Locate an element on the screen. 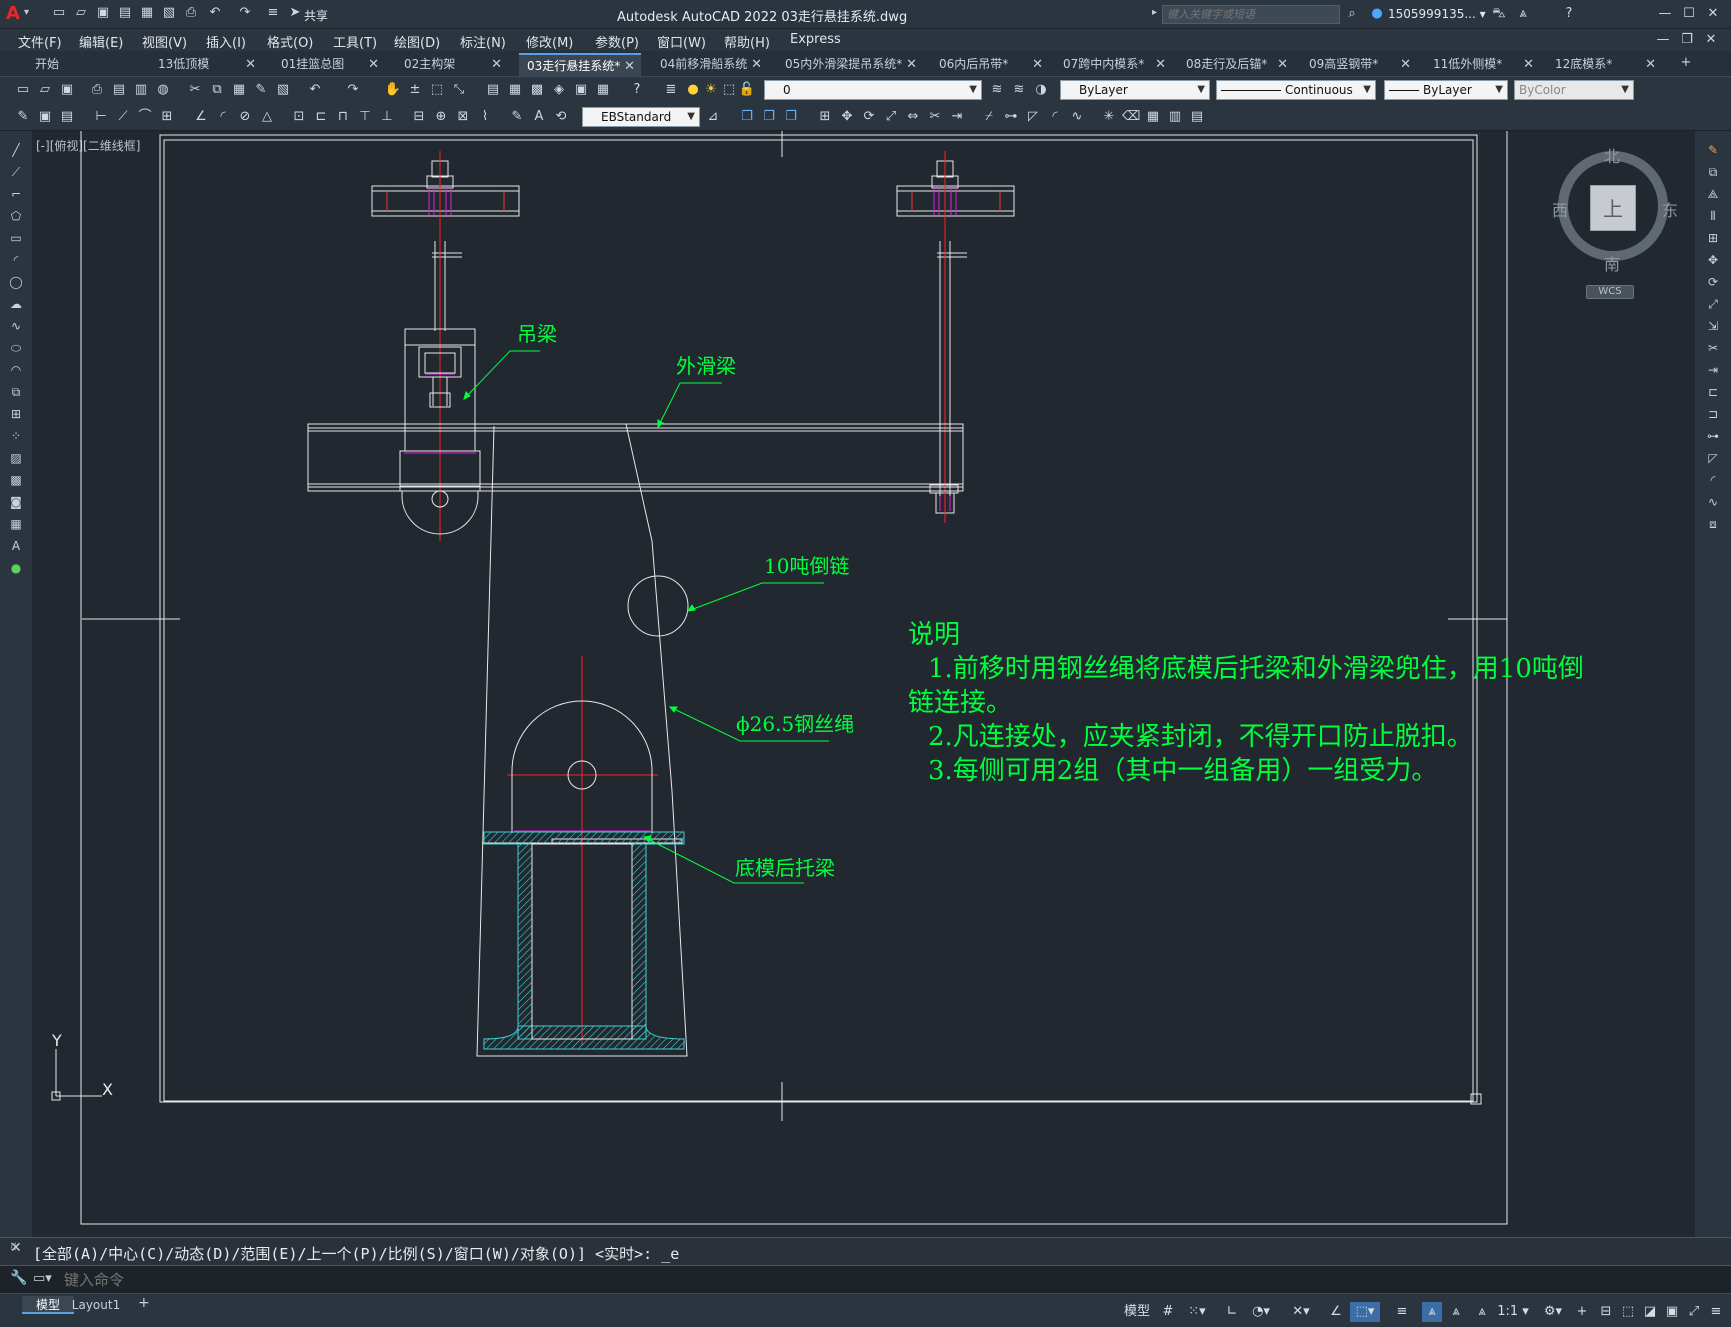 The width and height of the screenshot is (1731, 1327). rectangle-icon: ▭ is located at coordinates (16, 238).